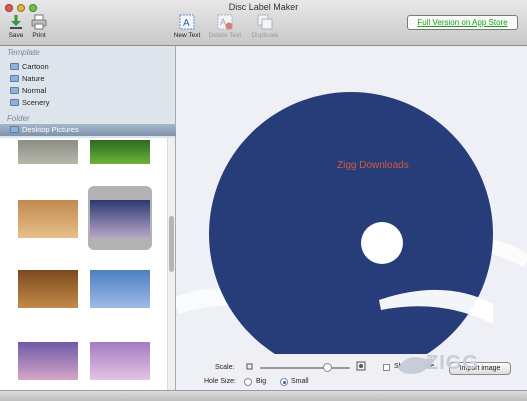 The image size is (527, 401). Describe the element at coordinates (225, 35) in the screenshot. I see `delete-text-label: Delete Text` at that location.